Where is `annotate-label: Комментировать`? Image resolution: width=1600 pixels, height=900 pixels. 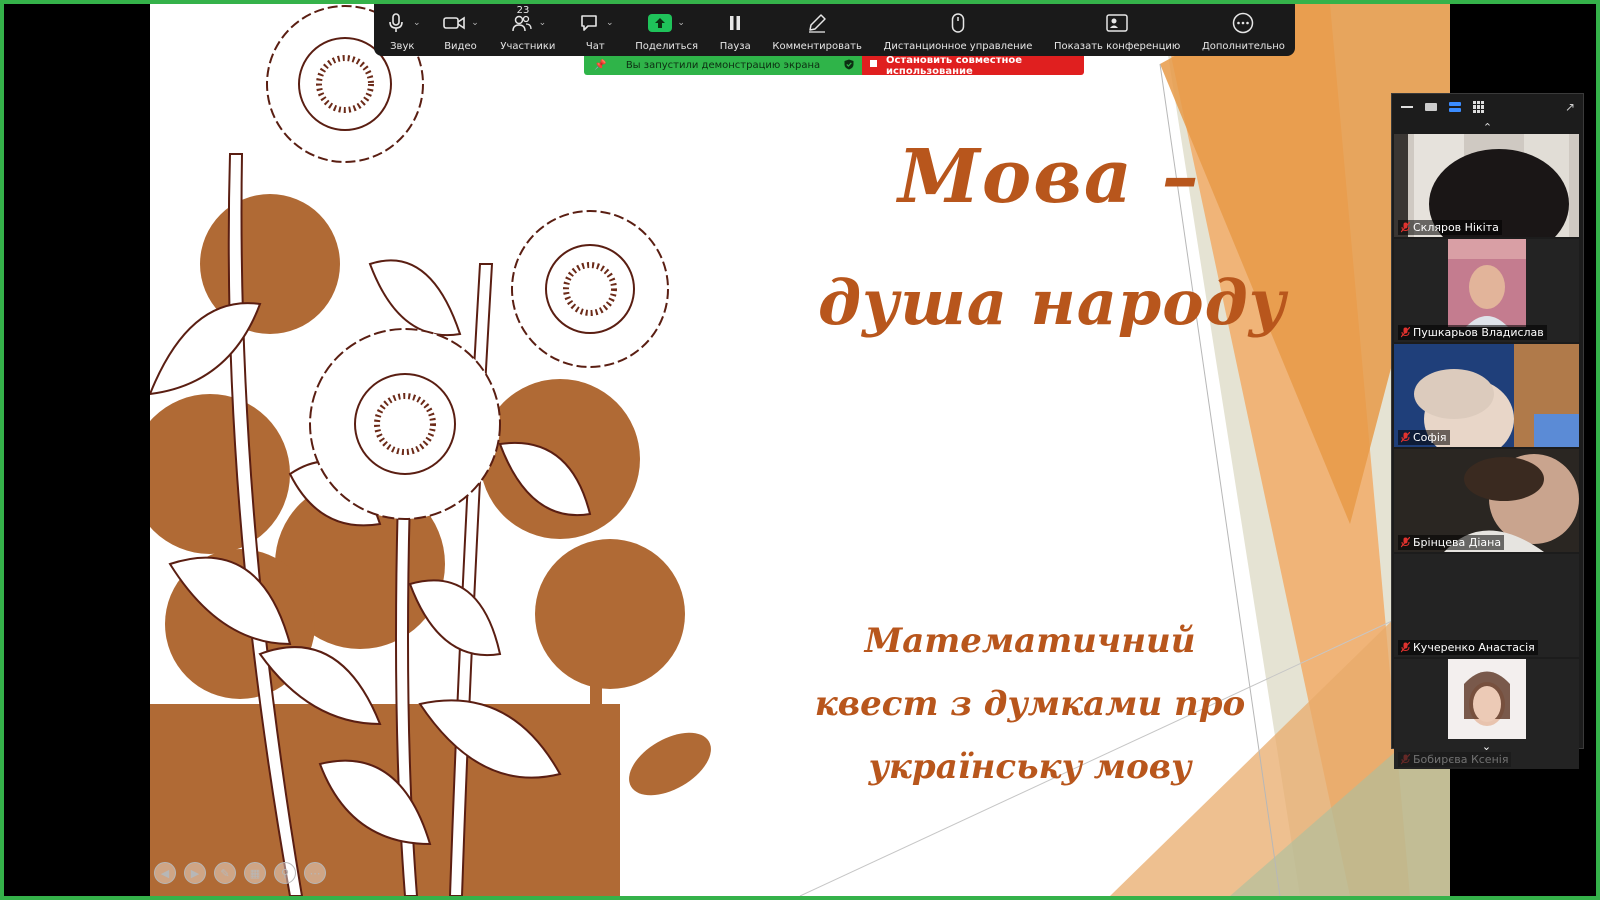
annotate-label: Комментировать is located at coordinates (817, 46).